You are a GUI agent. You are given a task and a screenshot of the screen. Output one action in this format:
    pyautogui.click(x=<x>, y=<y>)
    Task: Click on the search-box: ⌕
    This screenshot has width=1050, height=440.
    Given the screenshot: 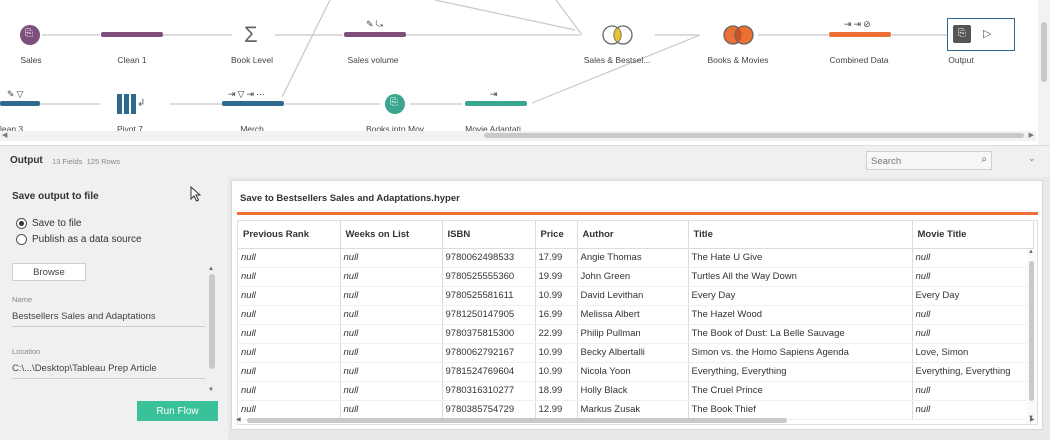 What is the action you would take?
    pyautogui.click(x=929, y=160)
    